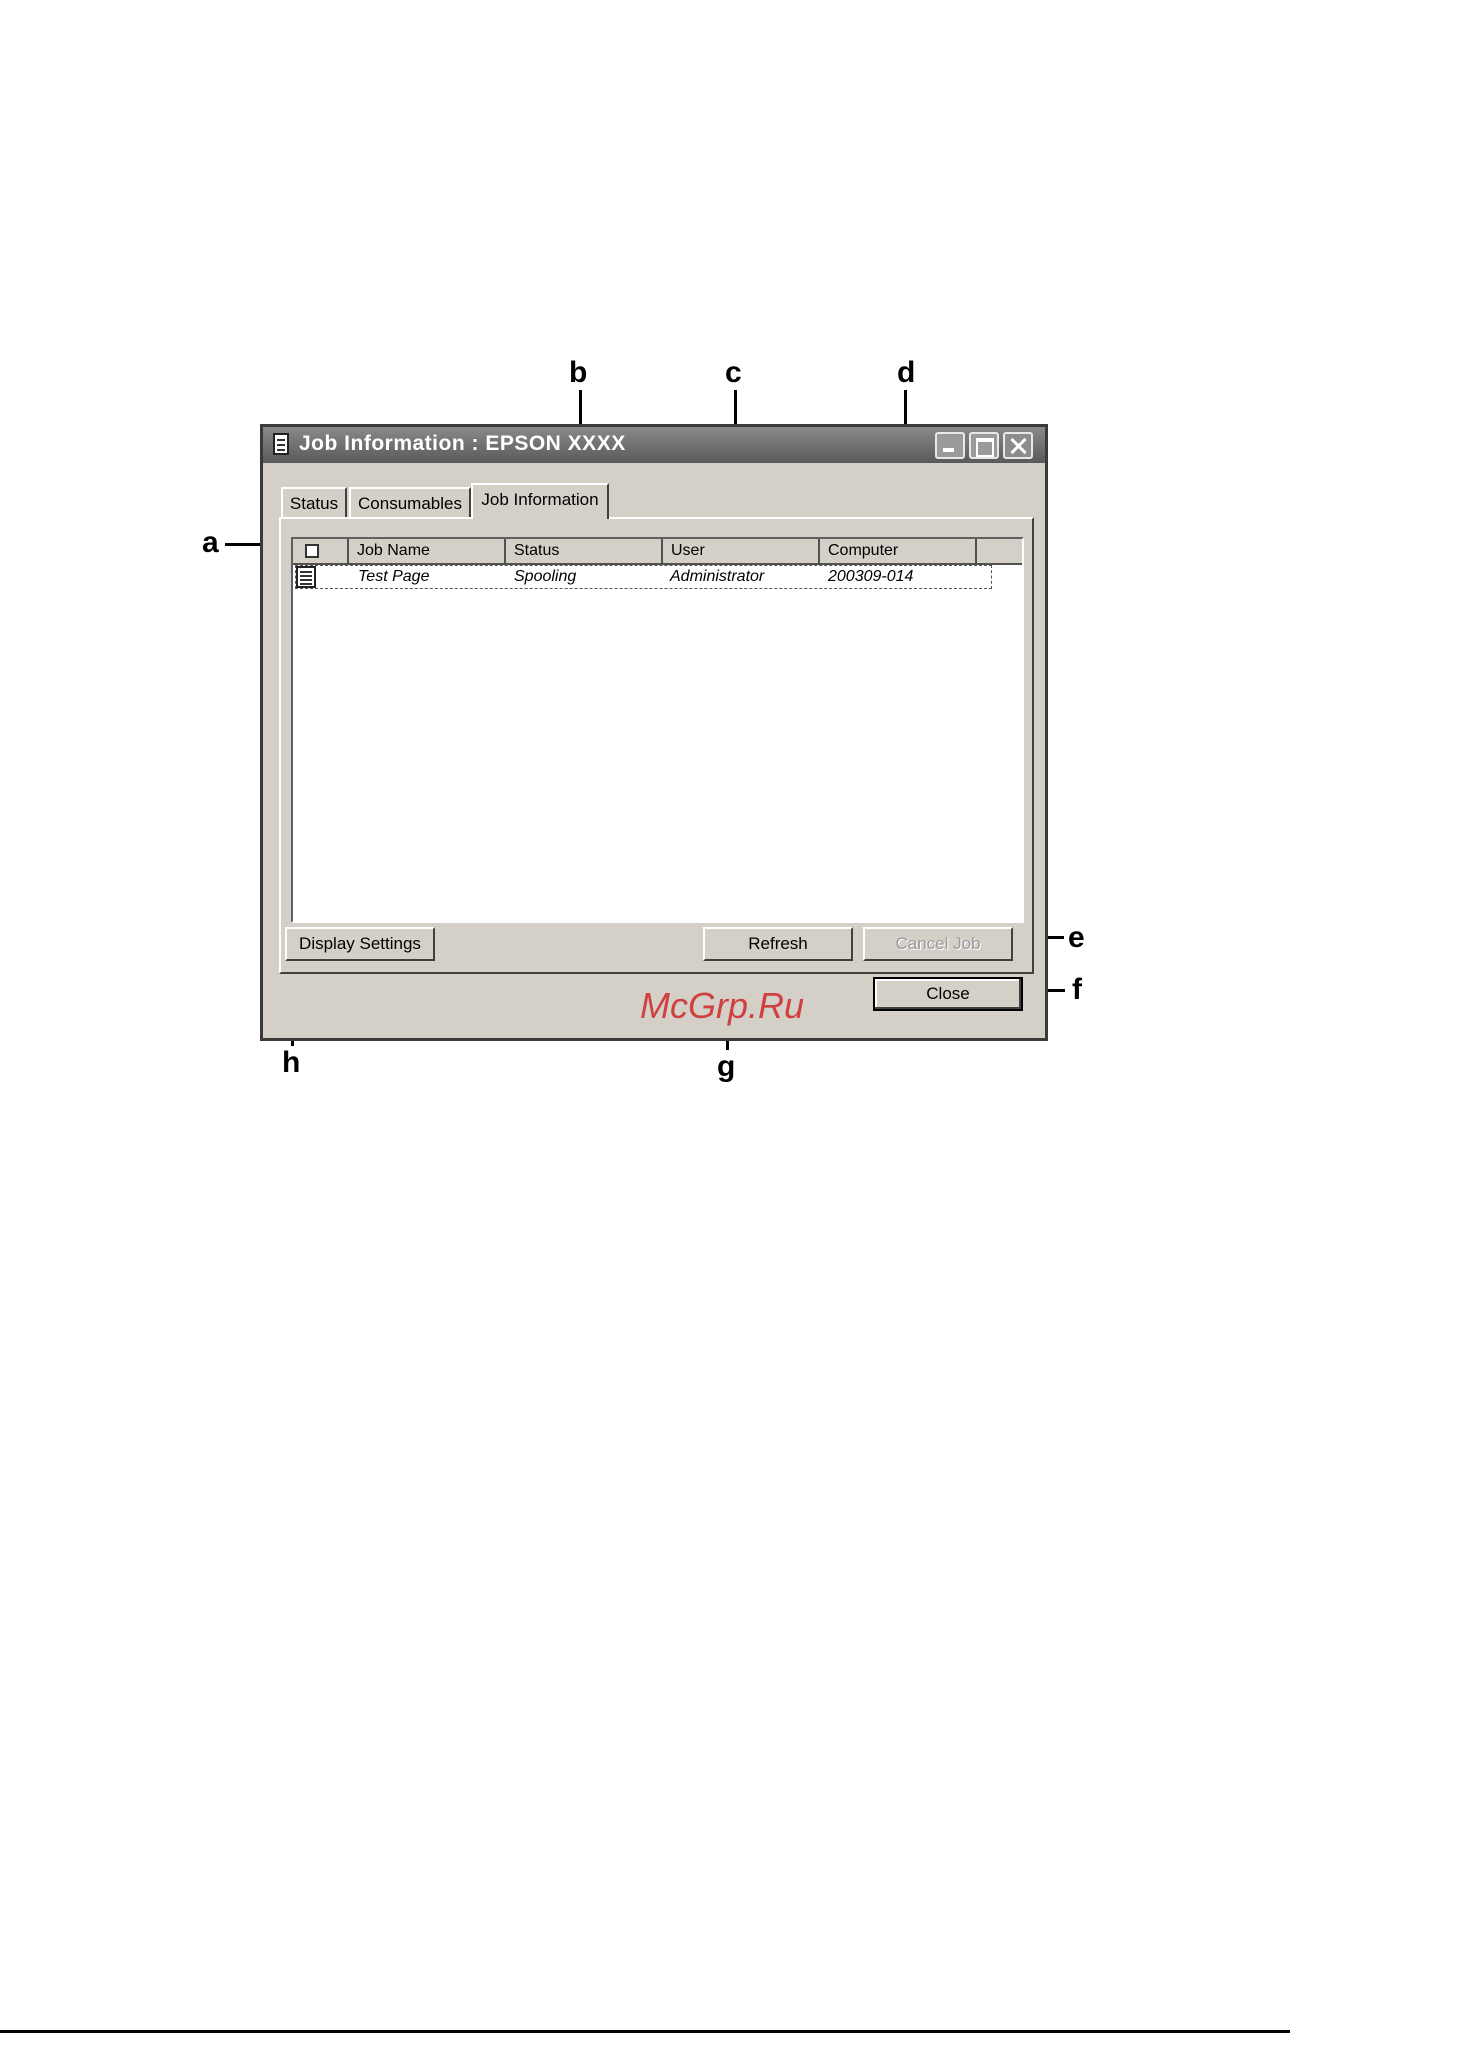  I want to click on display-settings-button: Display Settings, so click(360, 944).